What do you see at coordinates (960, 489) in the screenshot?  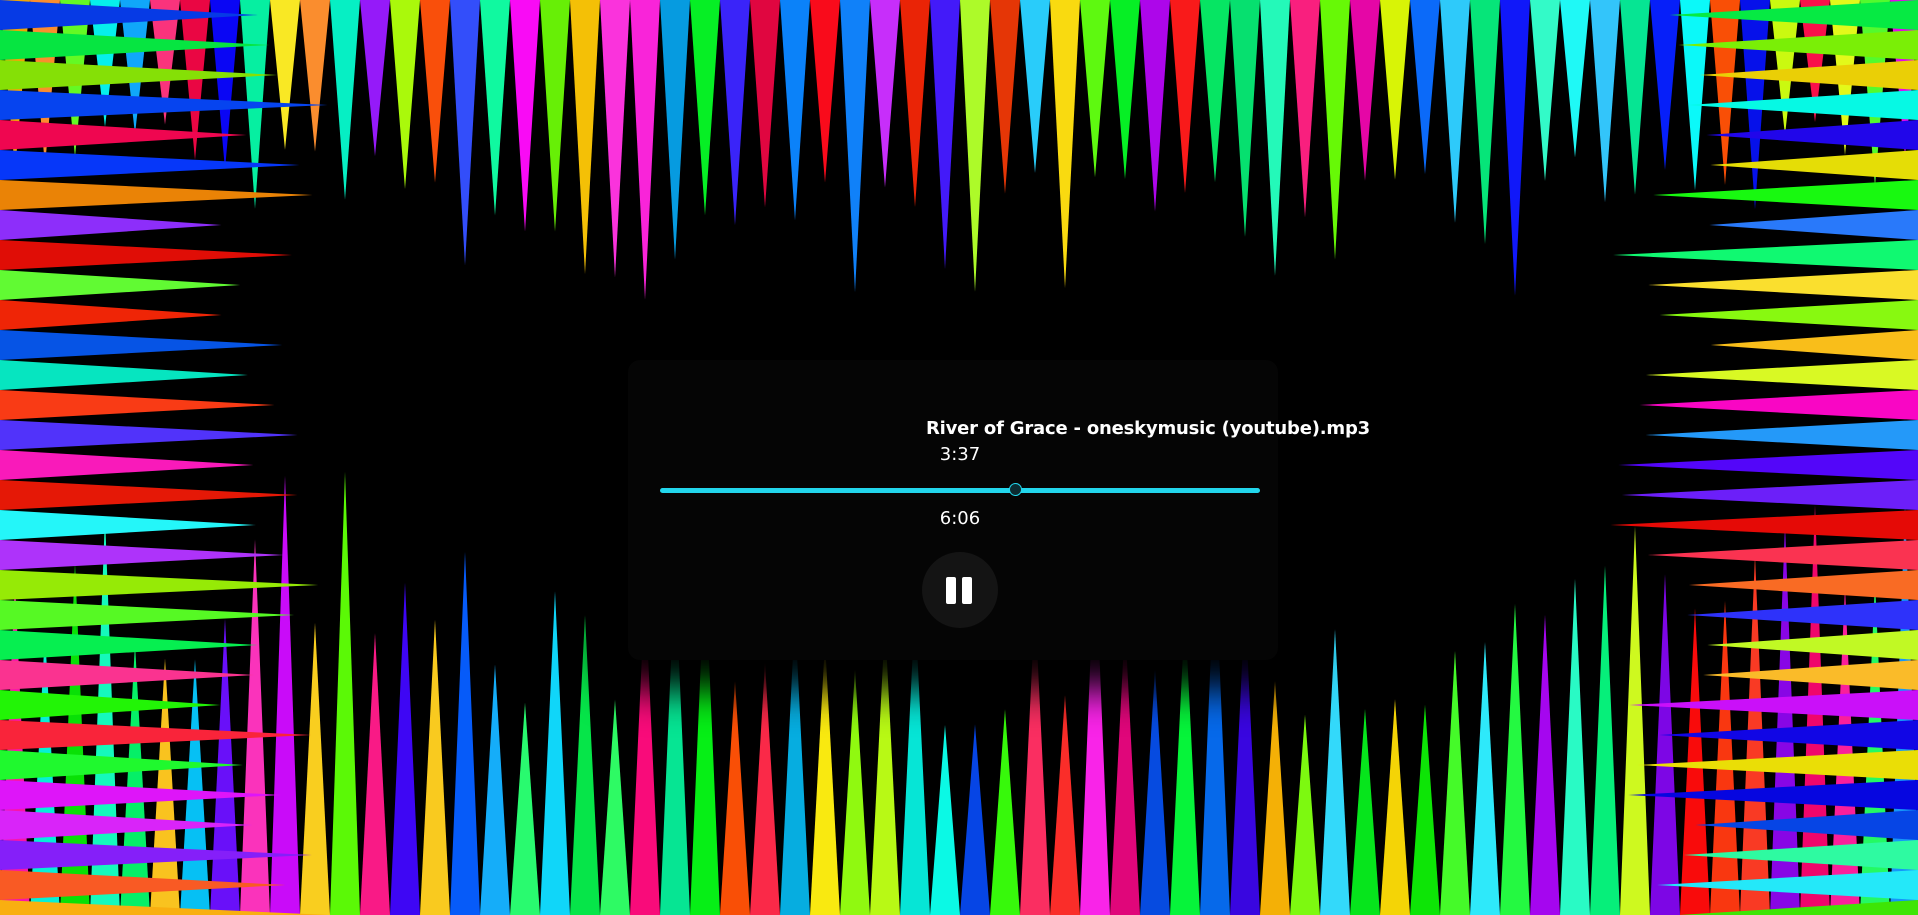 I see `seek-bar` at bounding box center [960, 489].